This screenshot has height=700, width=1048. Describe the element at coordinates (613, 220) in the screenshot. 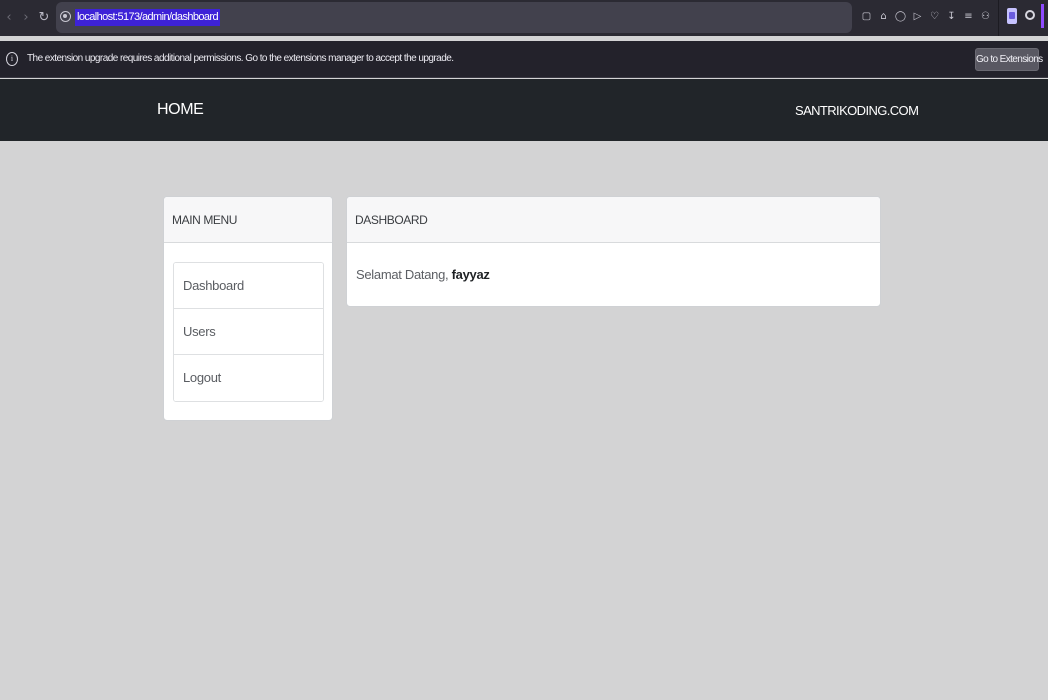

I see `dashboard-title: DASHBOARD` at that location.